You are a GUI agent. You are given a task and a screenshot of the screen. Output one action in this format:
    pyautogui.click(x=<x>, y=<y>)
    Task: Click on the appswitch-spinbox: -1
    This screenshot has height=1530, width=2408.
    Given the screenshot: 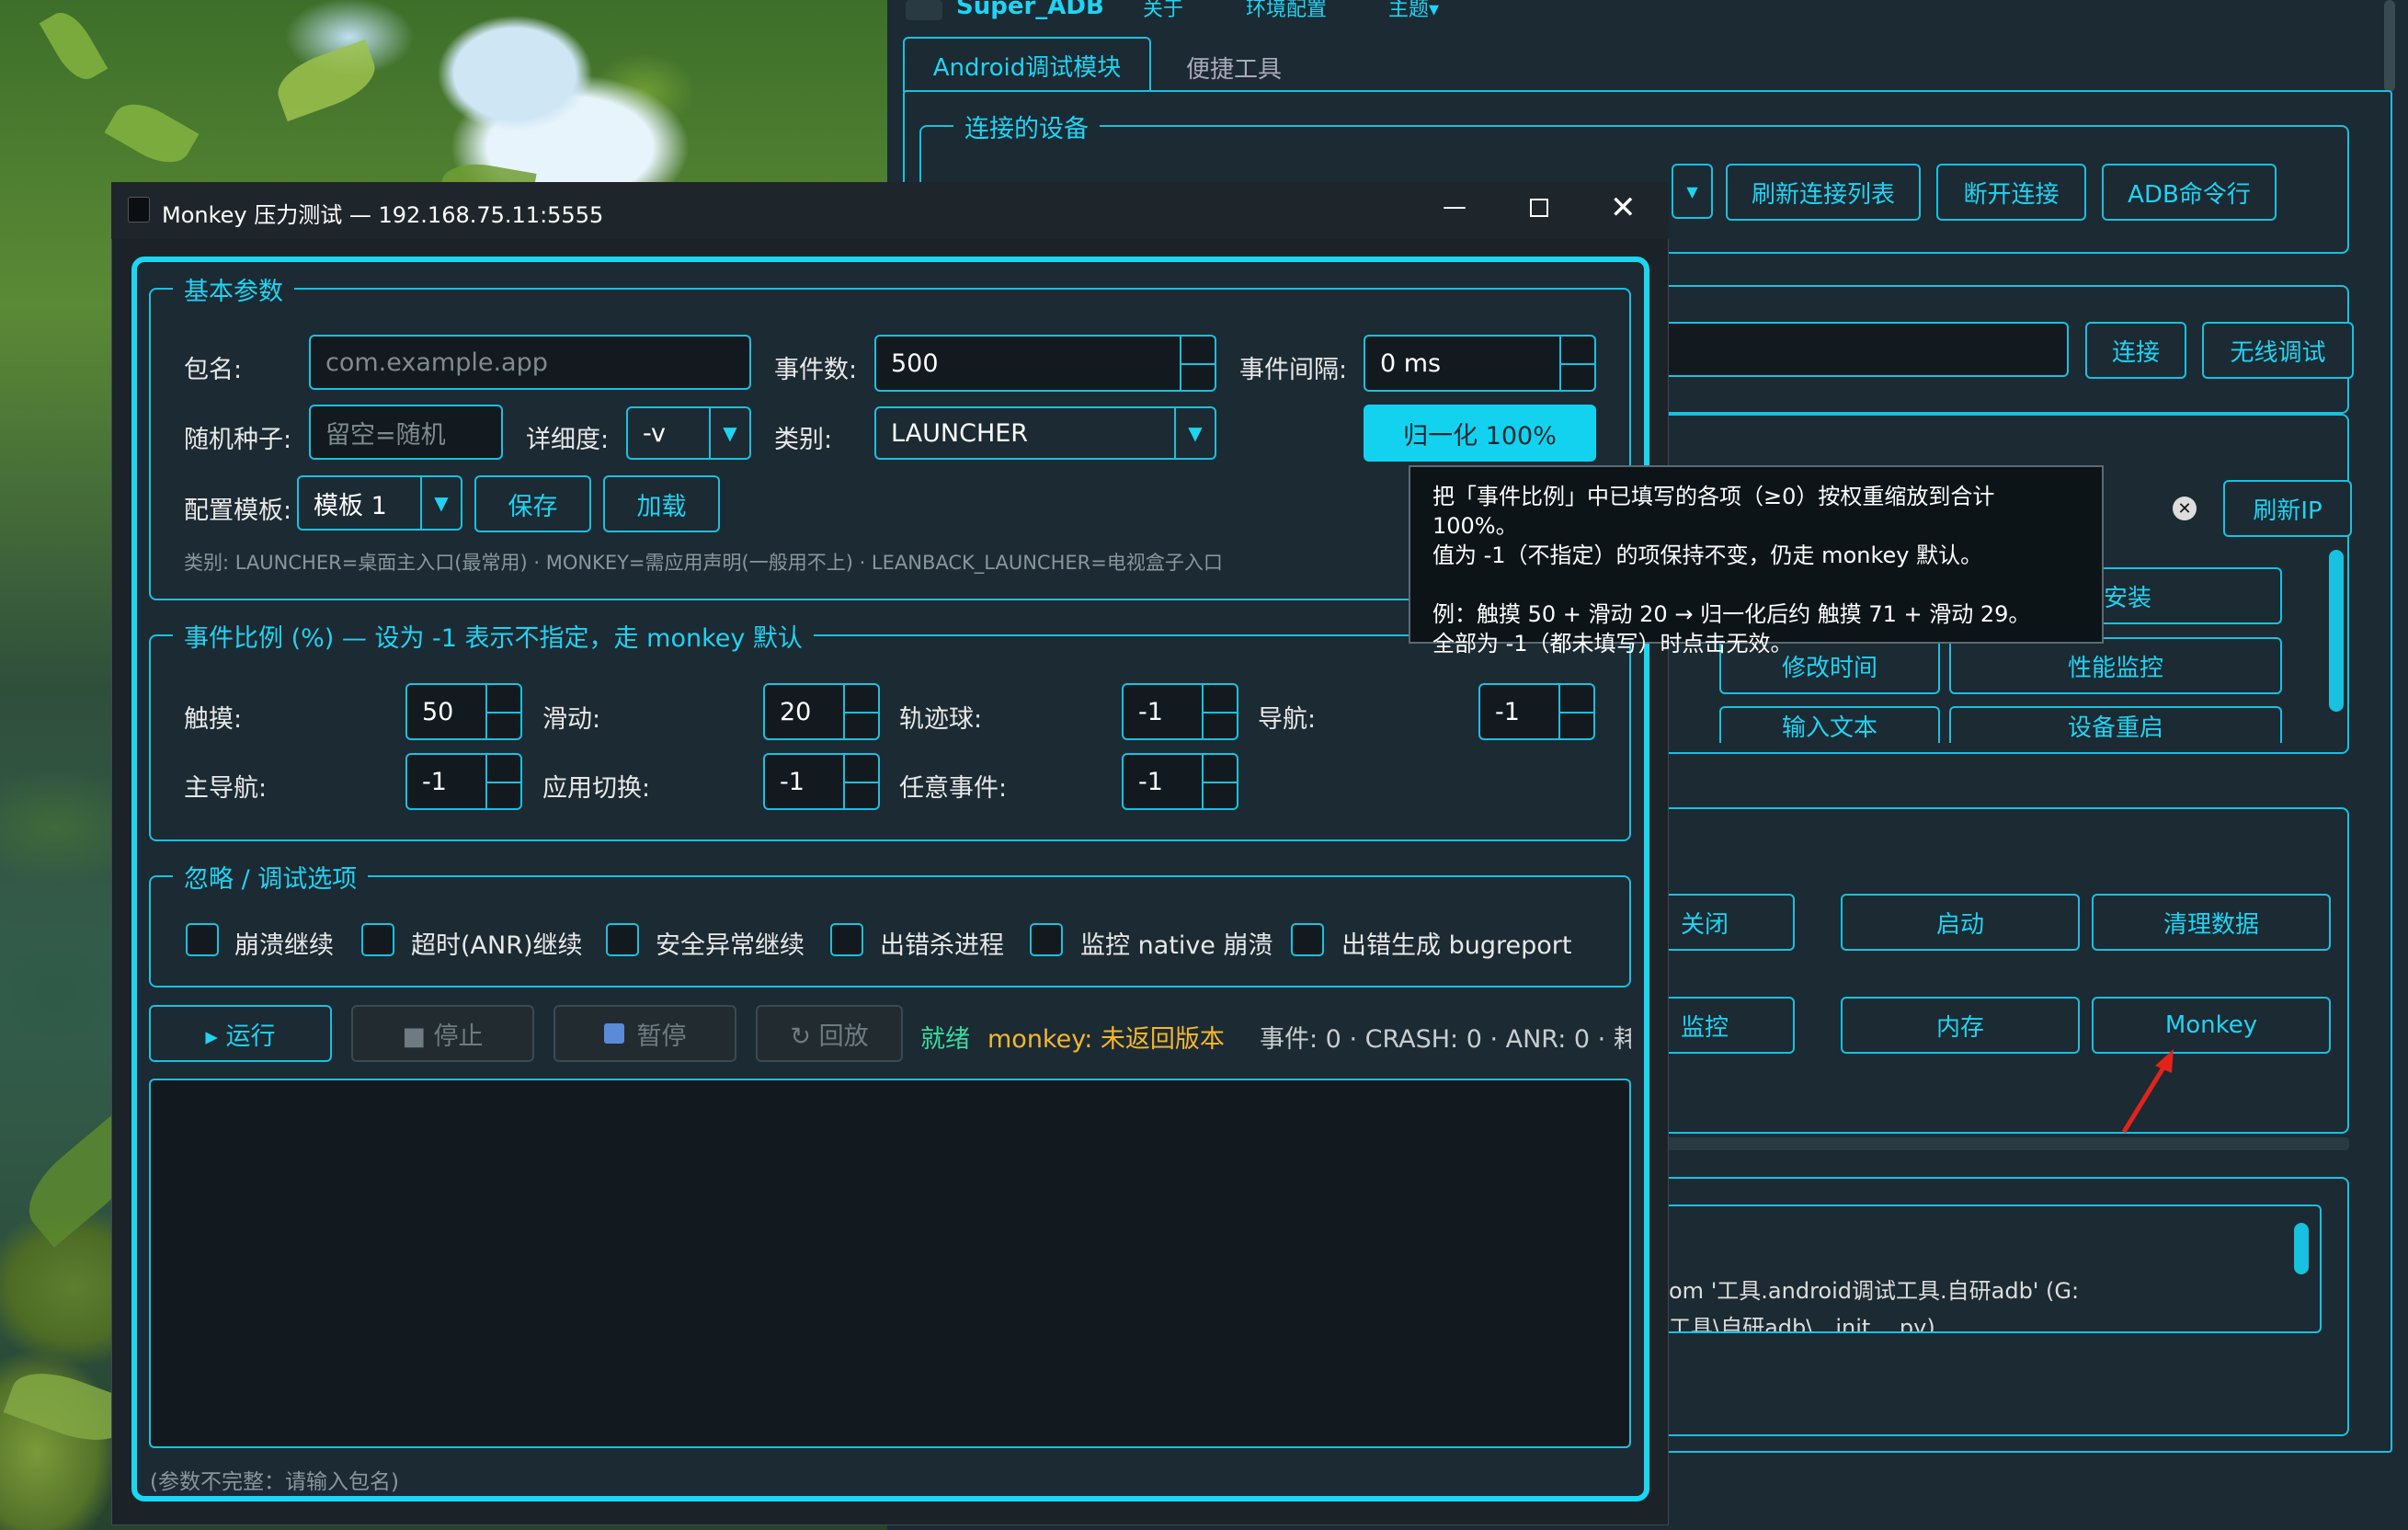 What is the action you would take?
    pyautogui.click(x=822, y=781)
    